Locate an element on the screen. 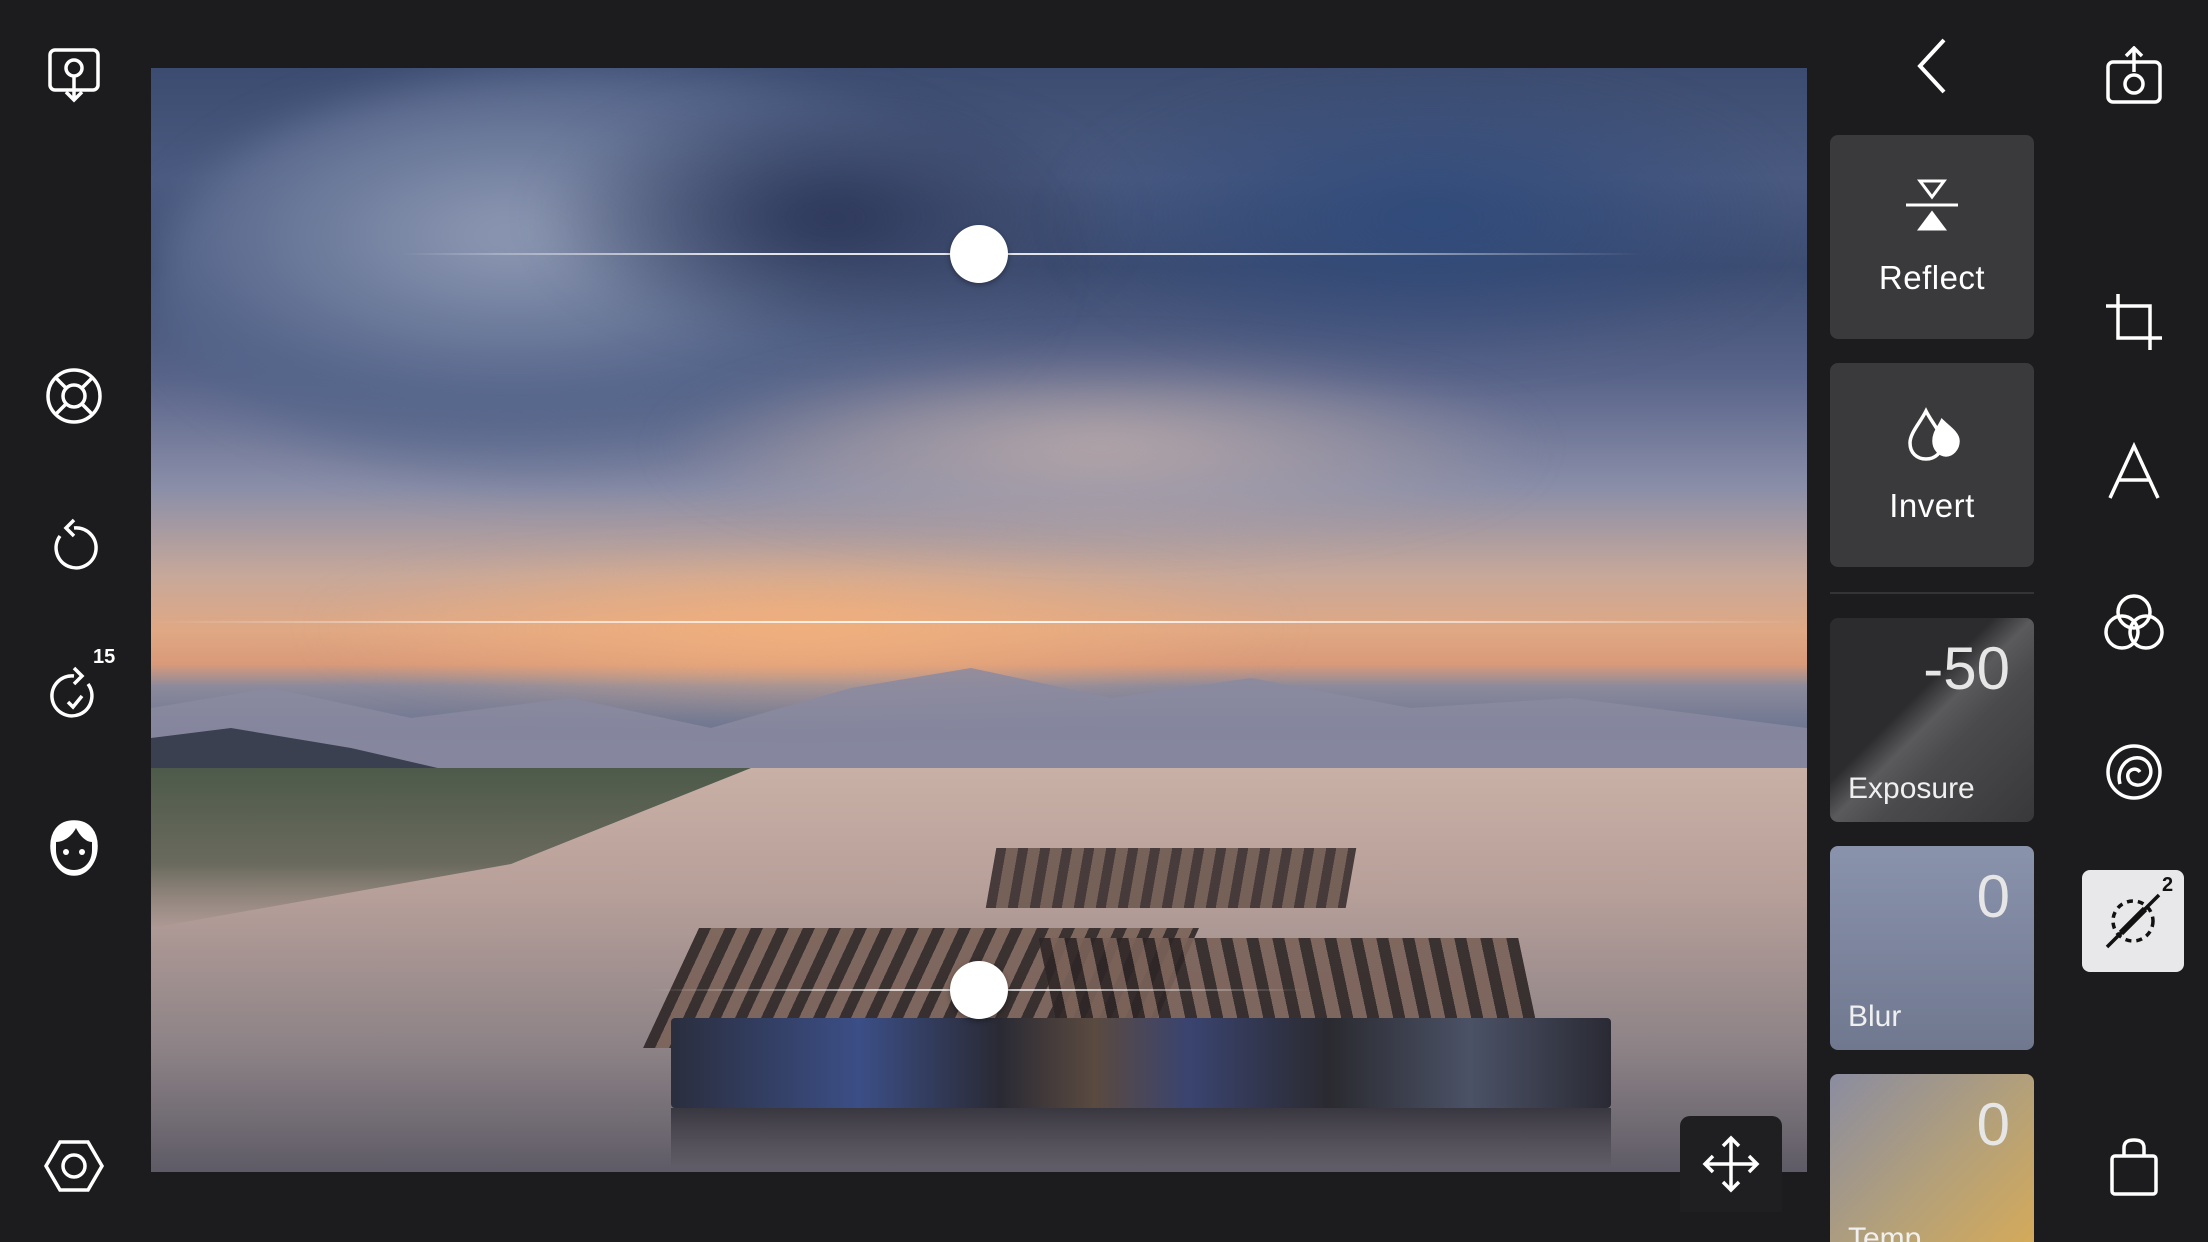  import-photo-button is located at coordinates (74, 74).